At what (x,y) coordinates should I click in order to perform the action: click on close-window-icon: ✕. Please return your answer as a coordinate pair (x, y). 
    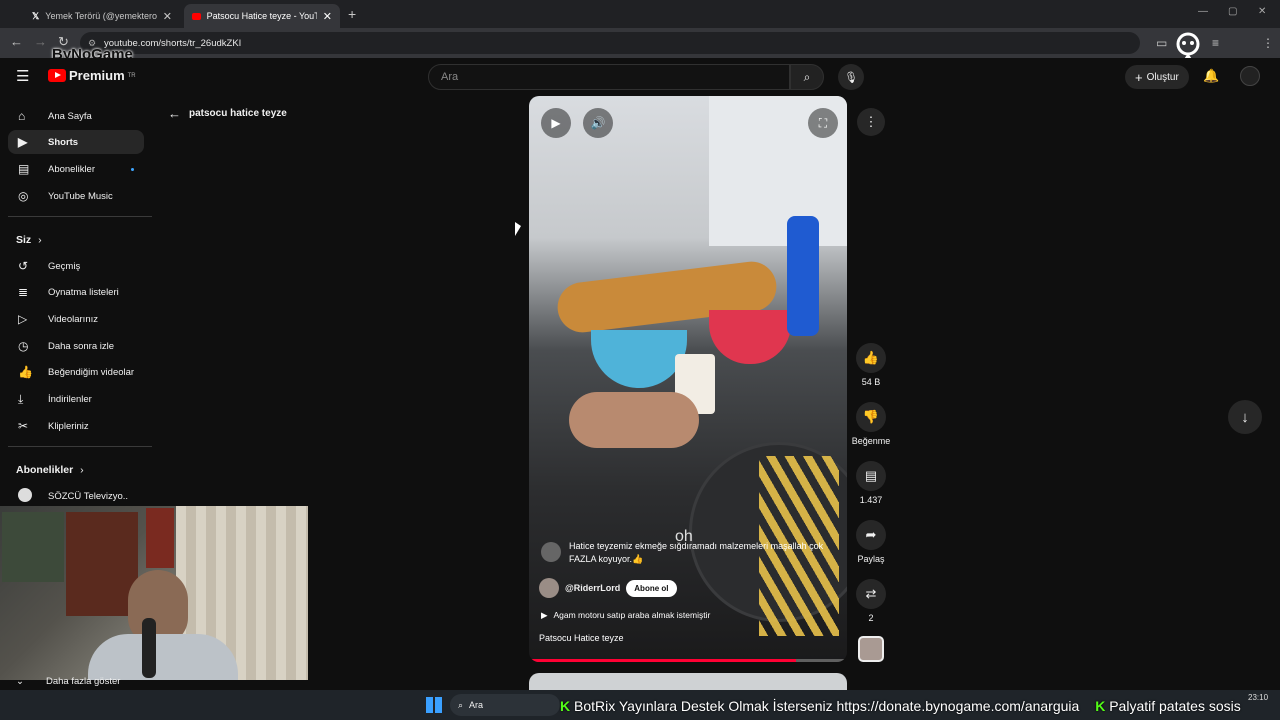
    Looking at the image, I should click on (1262, 11).